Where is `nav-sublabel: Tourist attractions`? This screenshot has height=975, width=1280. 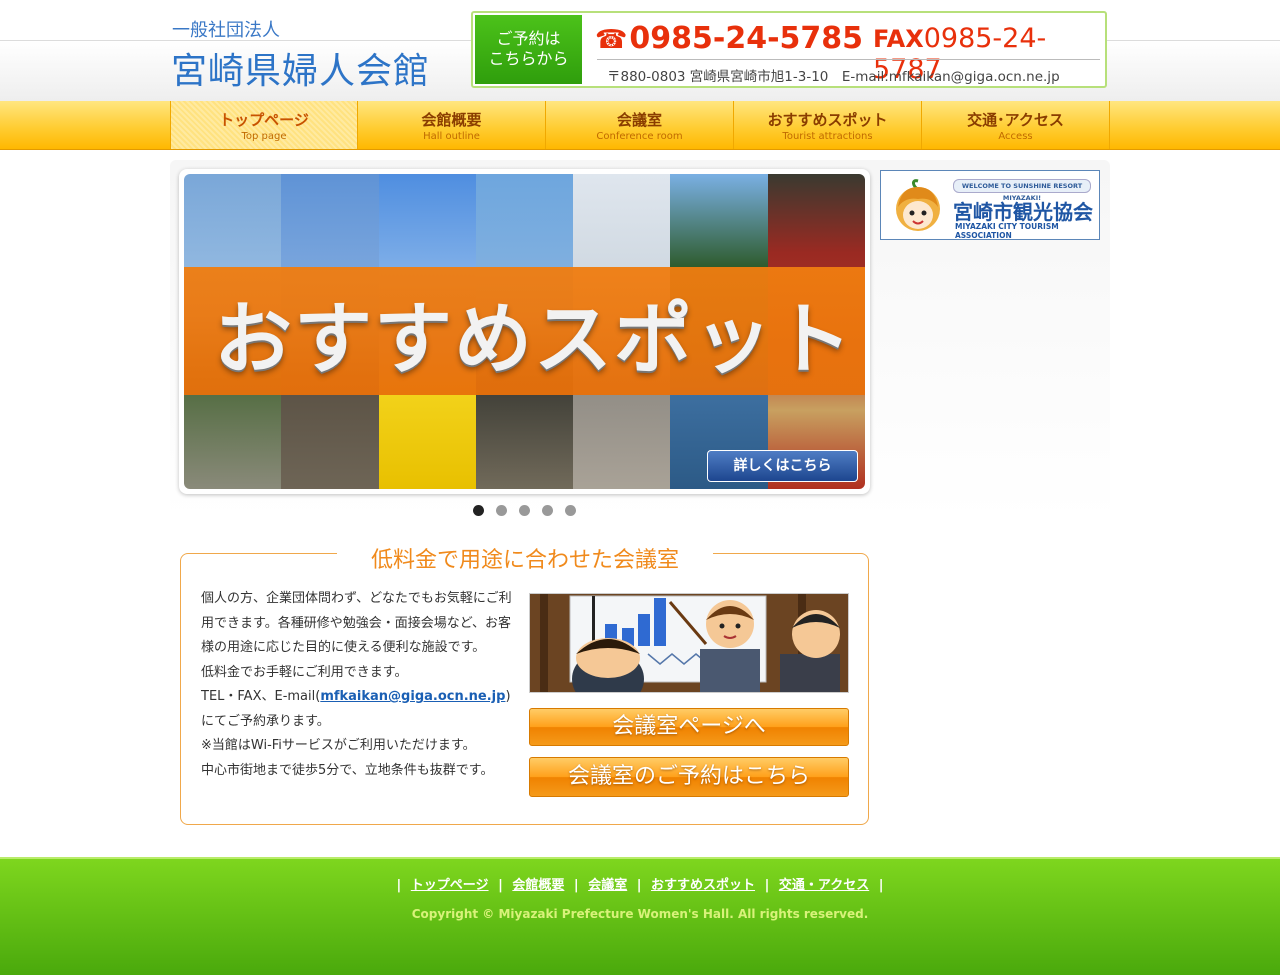 nav-sublabel: Tourist attractions is located at coordinates (827, 136).